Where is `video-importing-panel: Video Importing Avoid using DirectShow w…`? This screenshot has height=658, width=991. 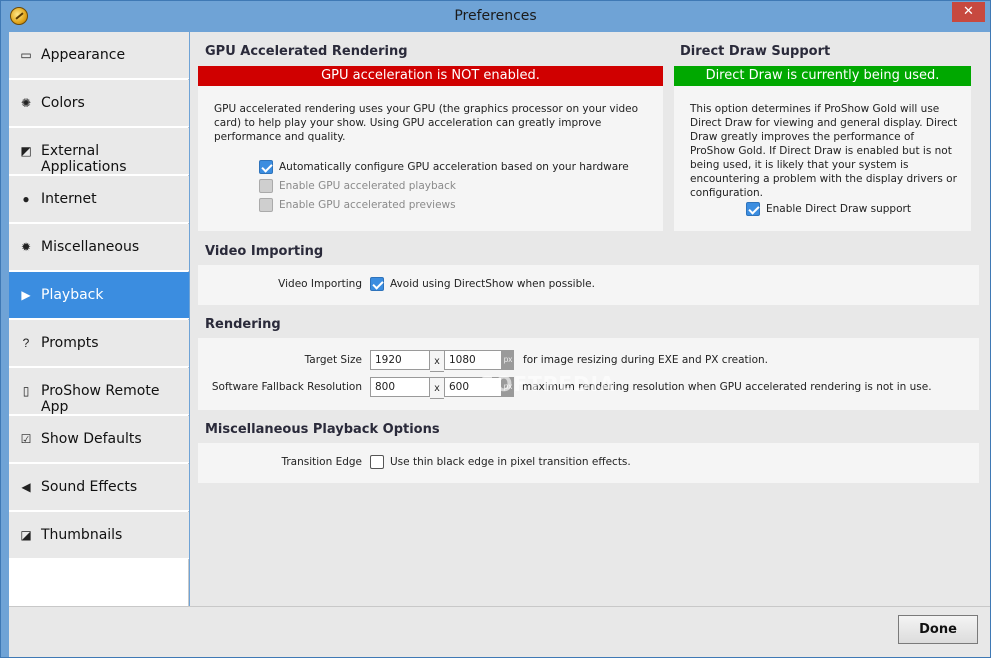
video-importing-panel: Video Importing Avoid using DirectShow w… is located at coordinates (588, 285).